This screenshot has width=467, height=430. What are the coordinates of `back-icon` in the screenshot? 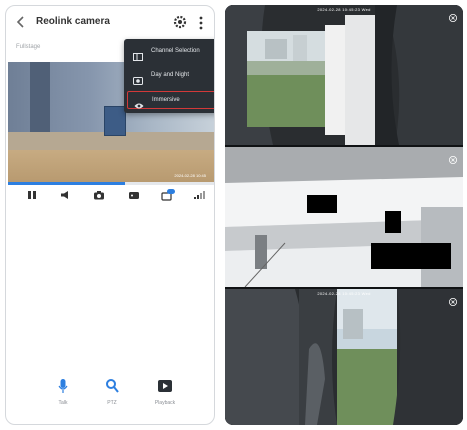 It's located at (21, 22).